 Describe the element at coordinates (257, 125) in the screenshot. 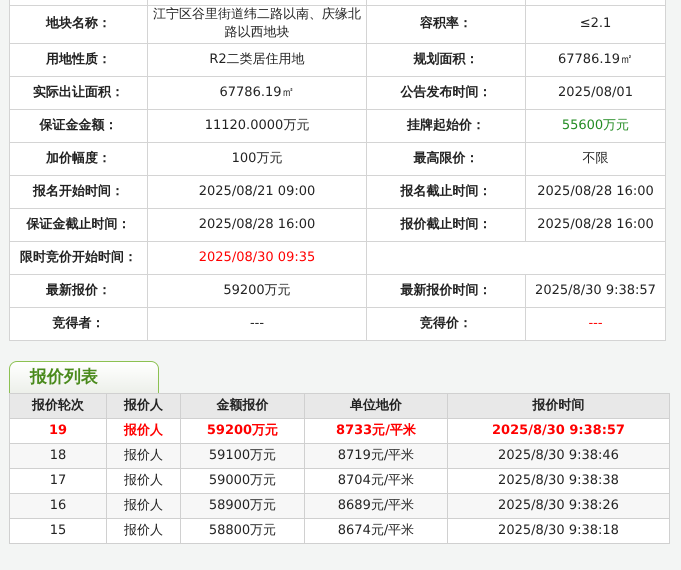

I see `field-value: 11120.0000万元` at that location.